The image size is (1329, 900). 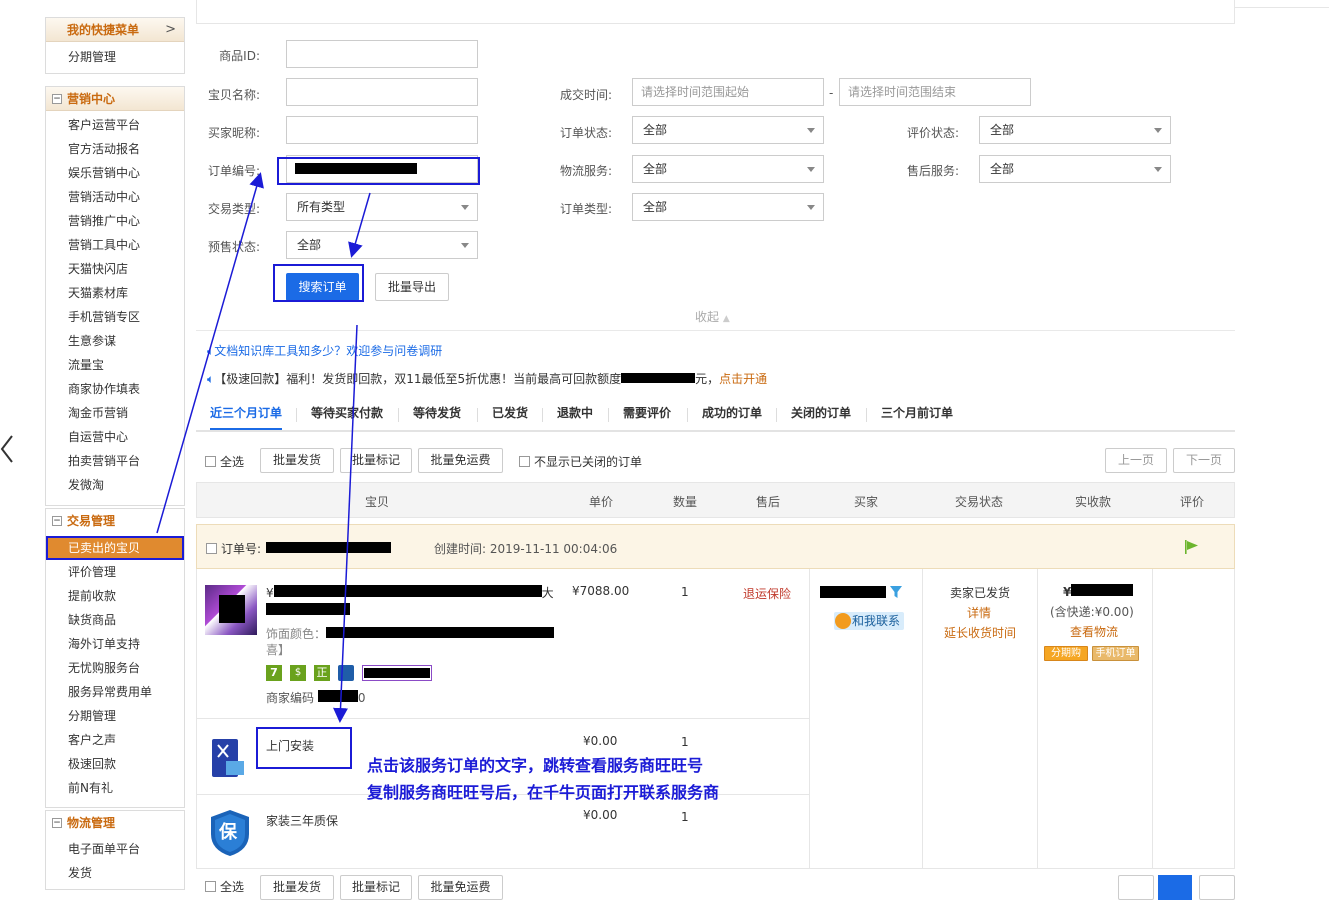 I want to click on sidebar-logistics-item: 发货, so click(x=115, y=873).